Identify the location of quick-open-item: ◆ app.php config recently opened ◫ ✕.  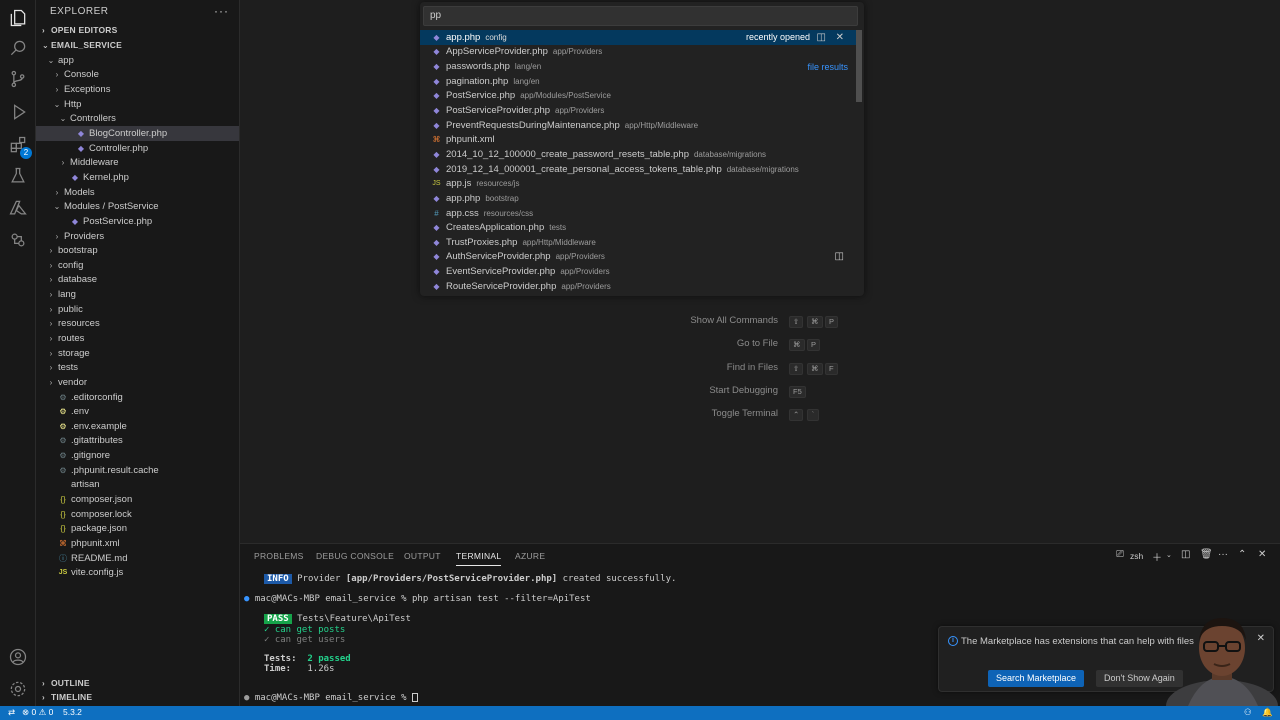
(638, 37).